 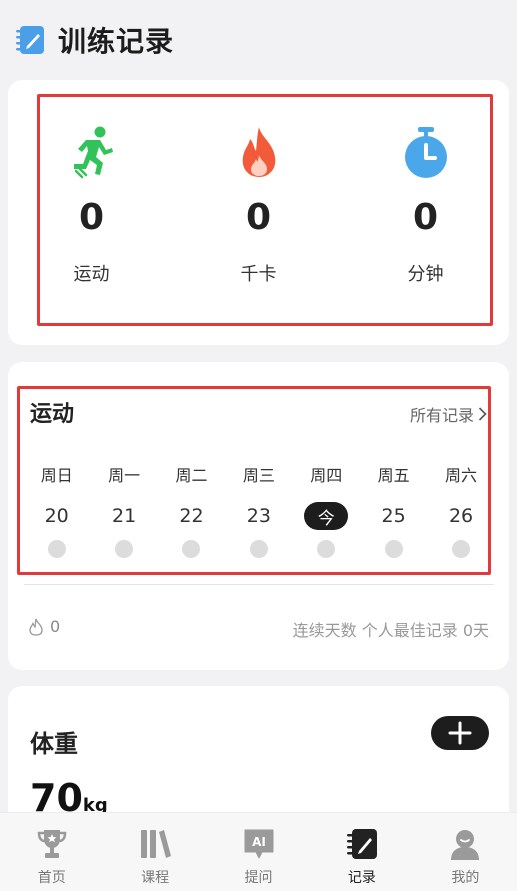 I want to click on stat-exercise: 0 运动, so click(x=91, y=205).